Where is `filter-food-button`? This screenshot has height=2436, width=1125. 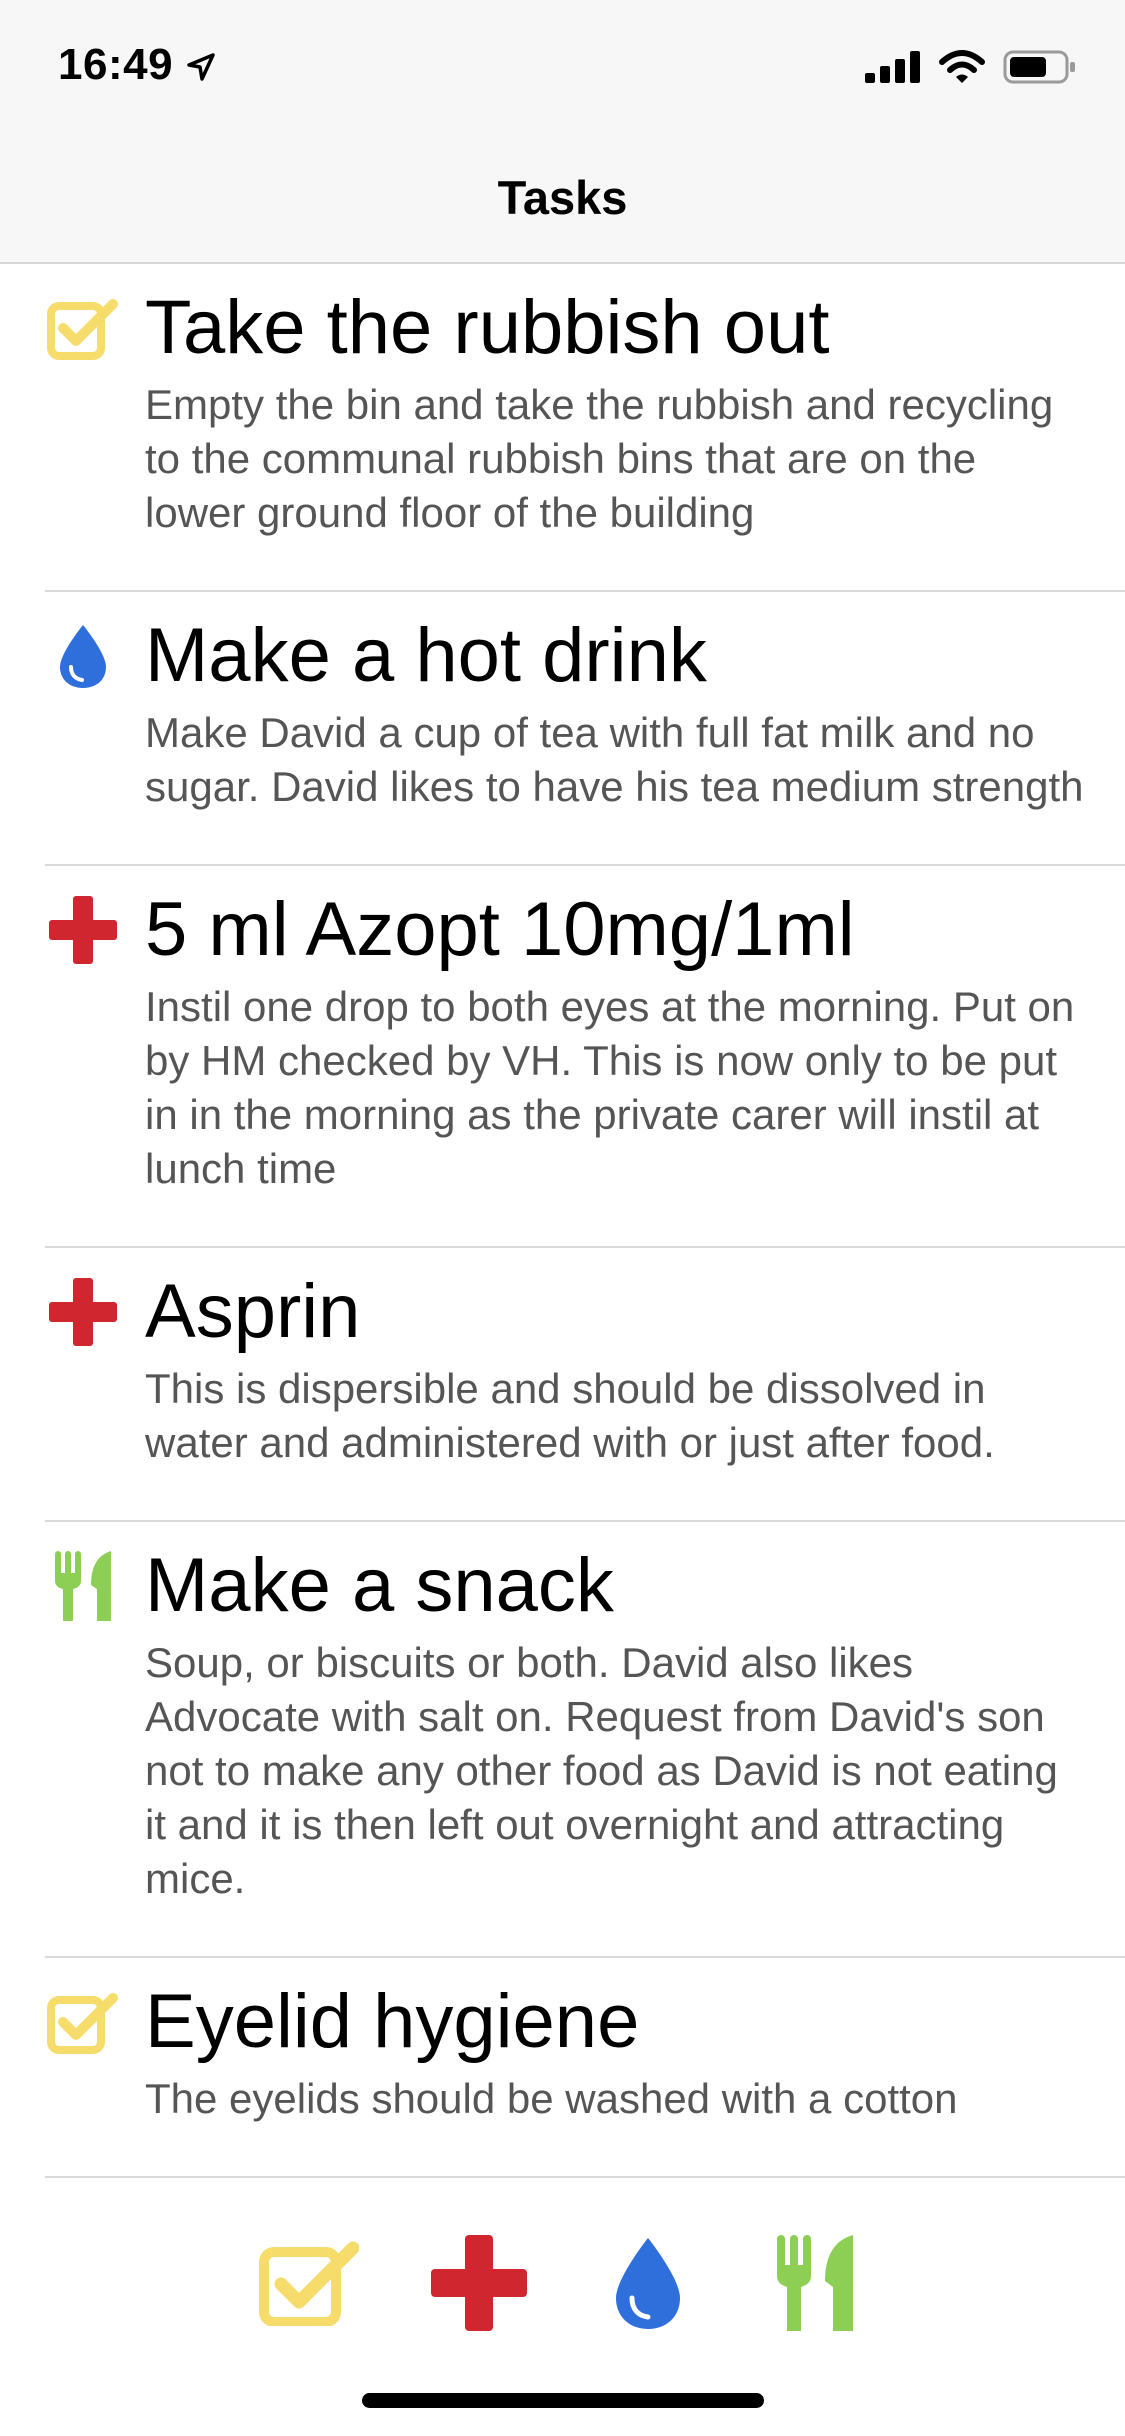
filter-food-button is located at coordinates (815, 2285).